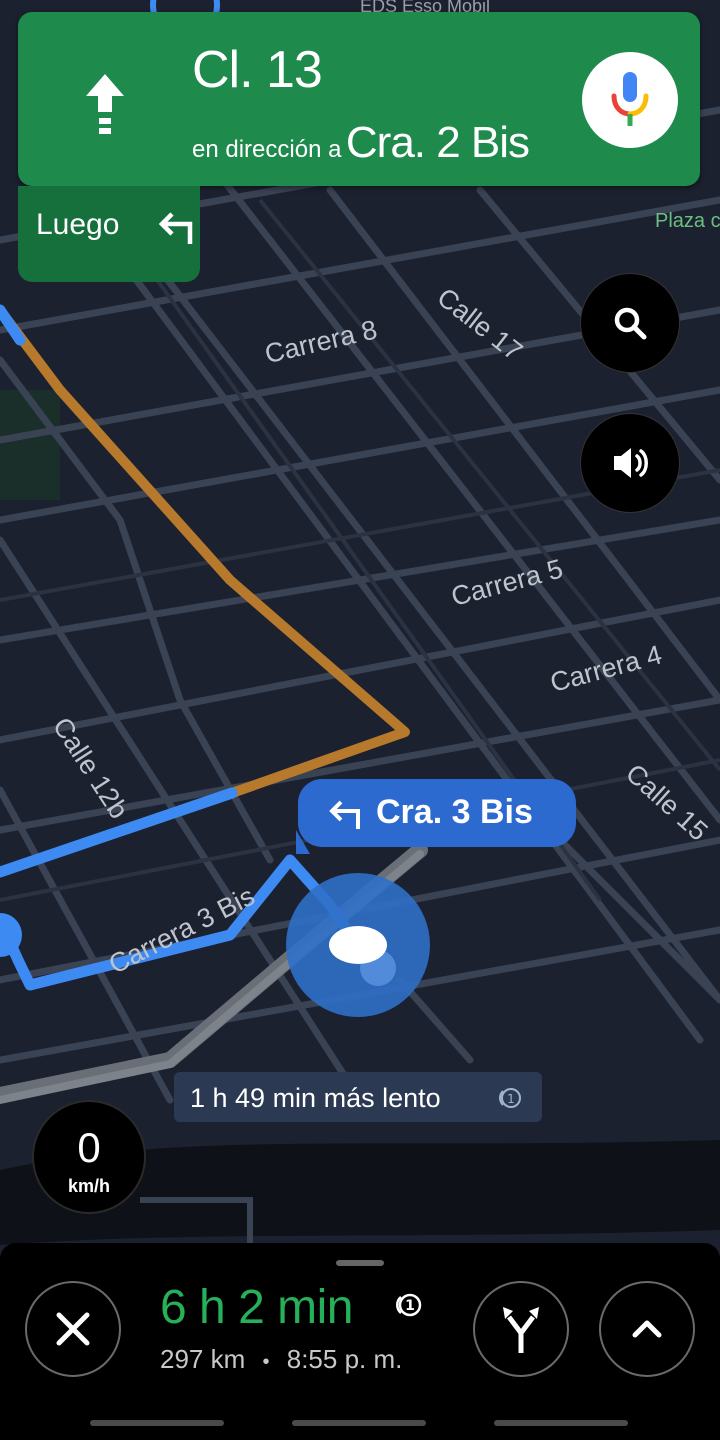 This screenshot has height=1440, width=720. What do you see at coordinates (88, 1186) in the screenshot?
I see `speed-unit: km/h` at bounding box center [88, 1186].